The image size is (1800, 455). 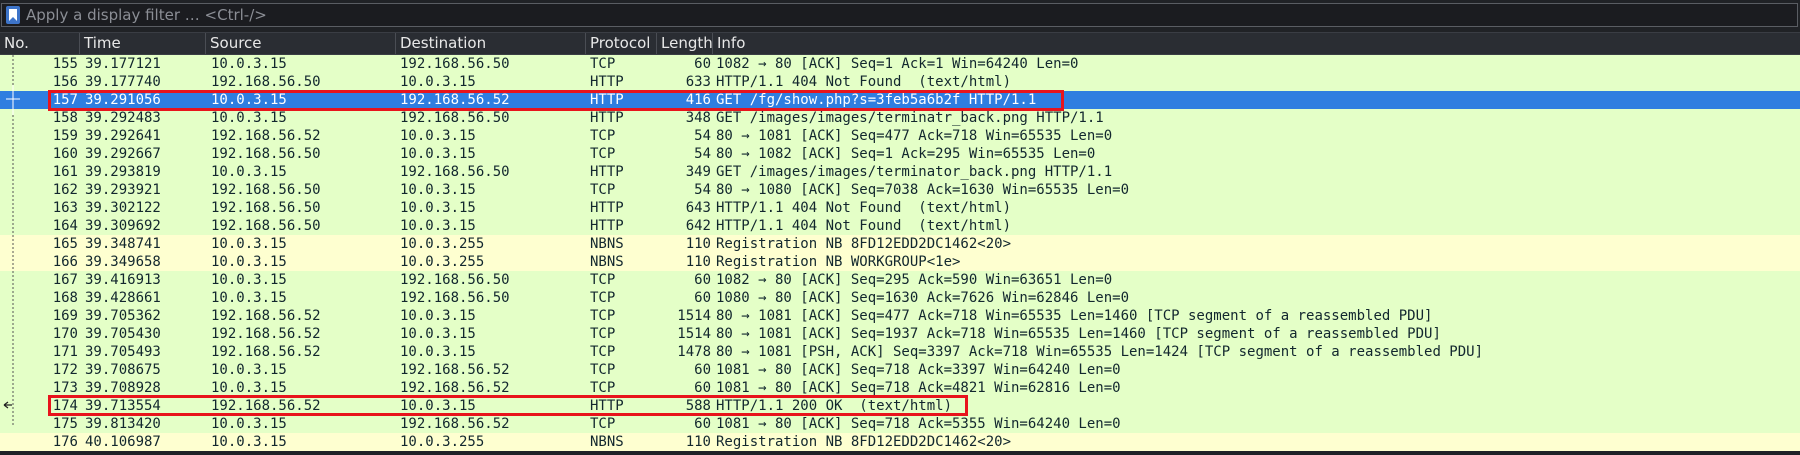 I want to click on column-header-time: Time, so click(x=143, y=43).